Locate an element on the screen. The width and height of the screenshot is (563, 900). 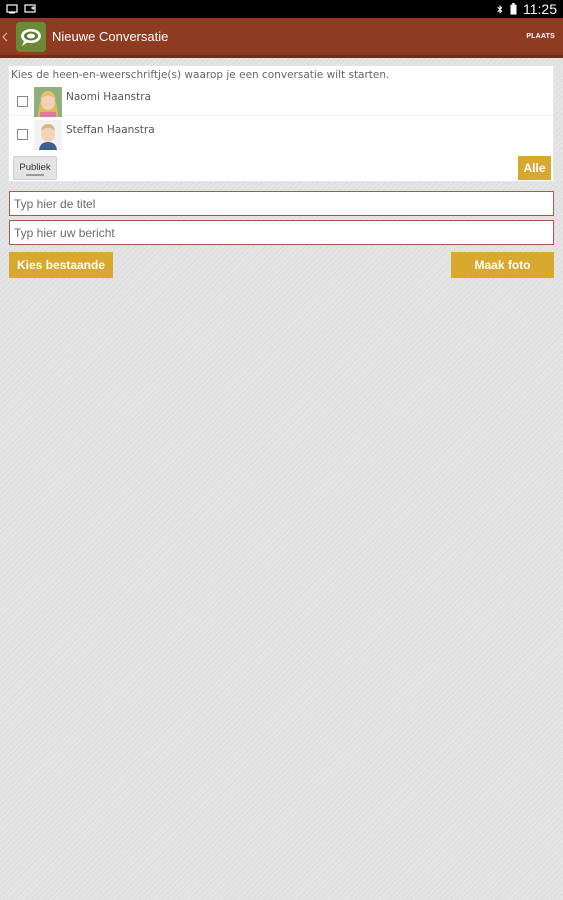
choose-existing-button: Kies bestaande is located at coordinates (61, 265).